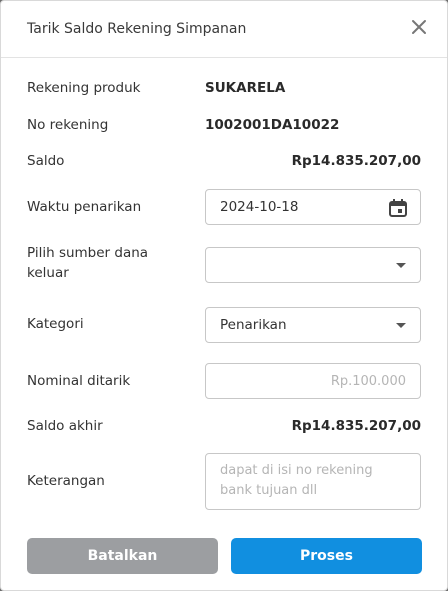 This screenshot has width=448, height=591. What do you see at coordinates (46, 161) in the screenshot?
I see `balance-label: Saldo` at bounding box center [46, 161].